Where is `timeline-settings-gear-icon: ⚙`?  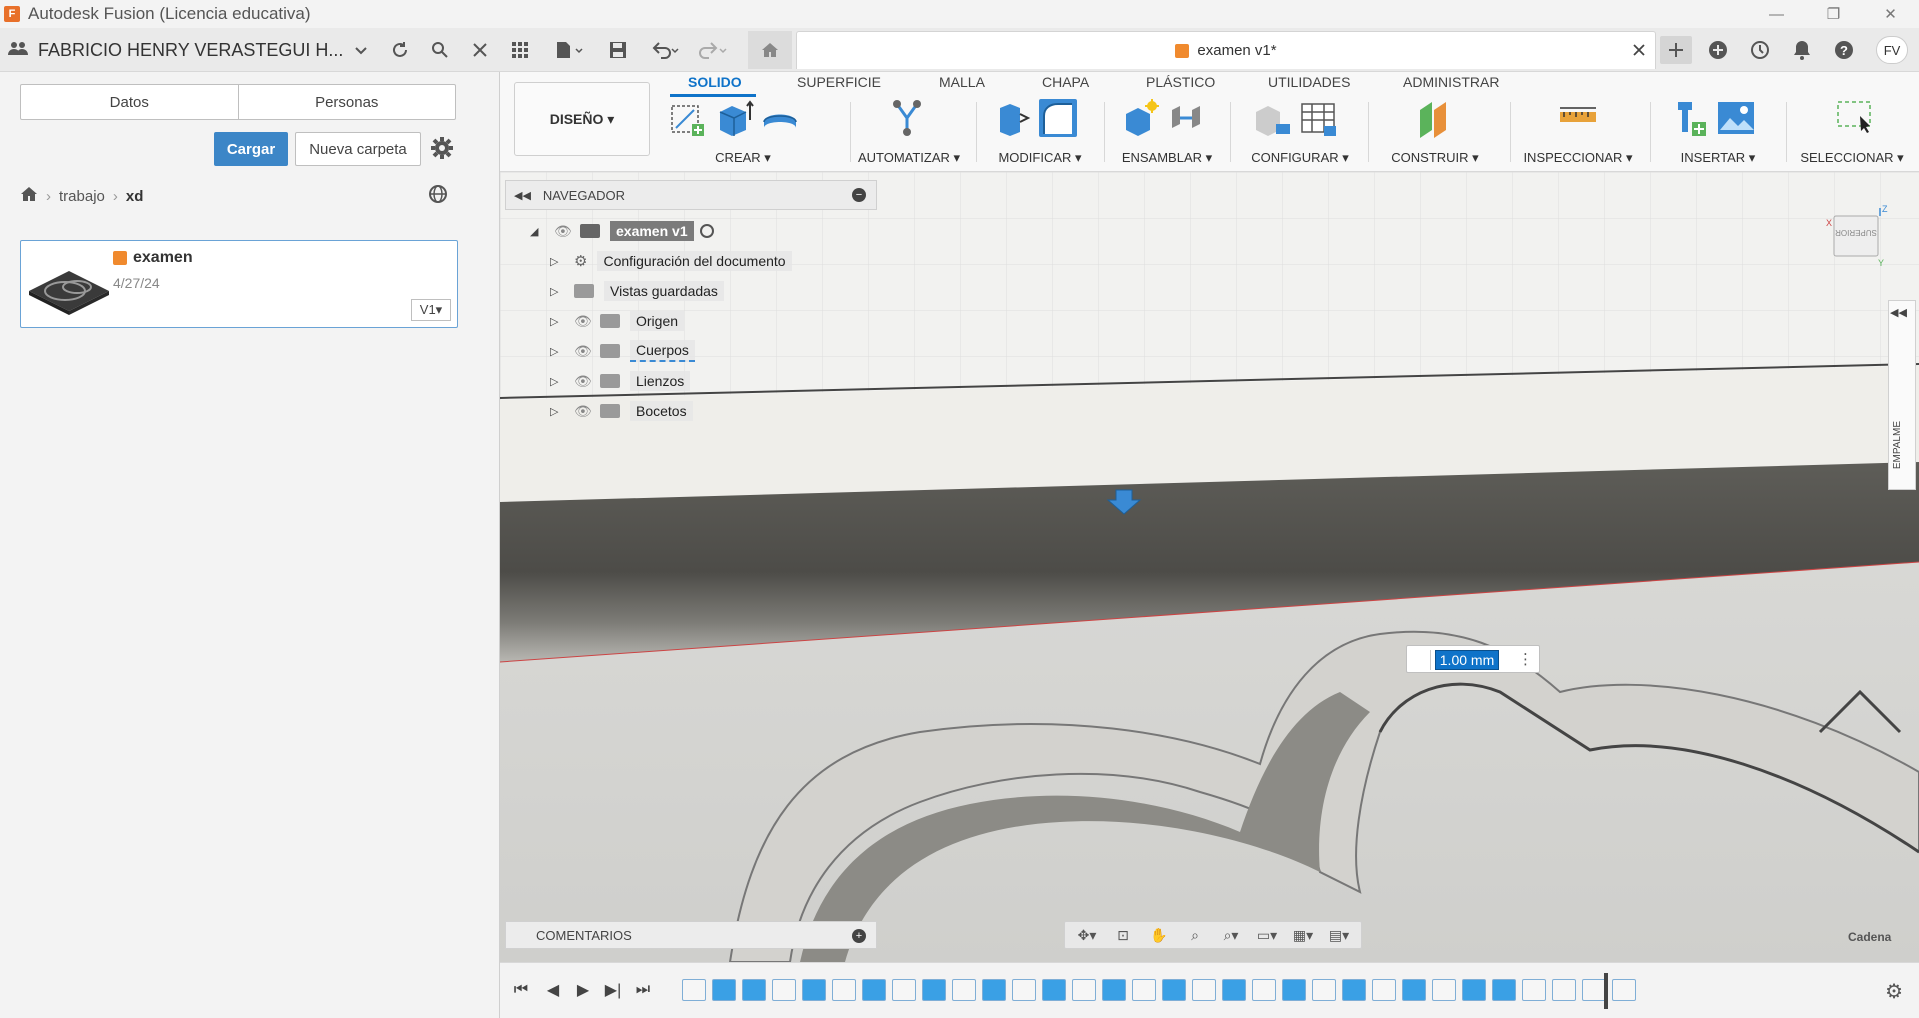 timeline-settings-gear-icon: ⚙ is located at coordinates (1894, 991).